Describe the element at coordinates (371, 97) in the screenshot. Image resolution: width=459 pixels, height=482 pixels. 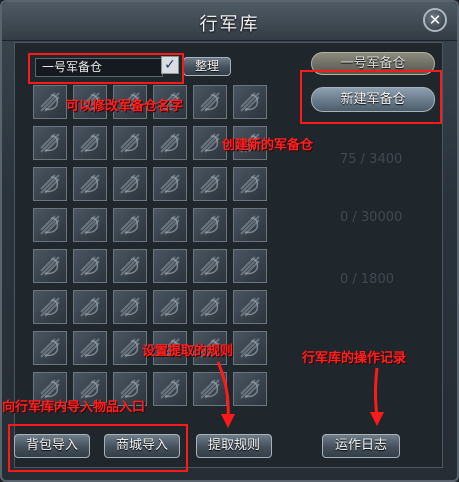
I see `create-highlight` at that location.